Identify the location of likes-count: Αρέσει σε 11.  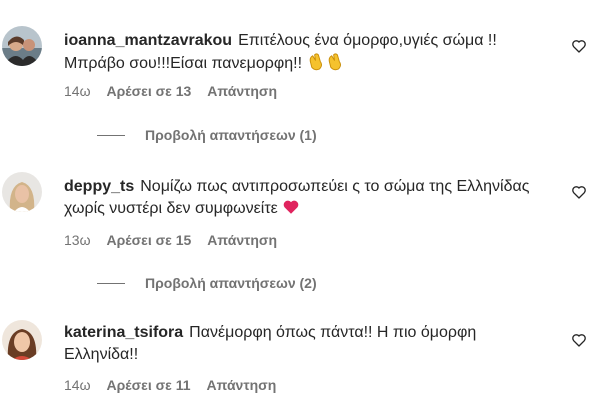
(149, 385).